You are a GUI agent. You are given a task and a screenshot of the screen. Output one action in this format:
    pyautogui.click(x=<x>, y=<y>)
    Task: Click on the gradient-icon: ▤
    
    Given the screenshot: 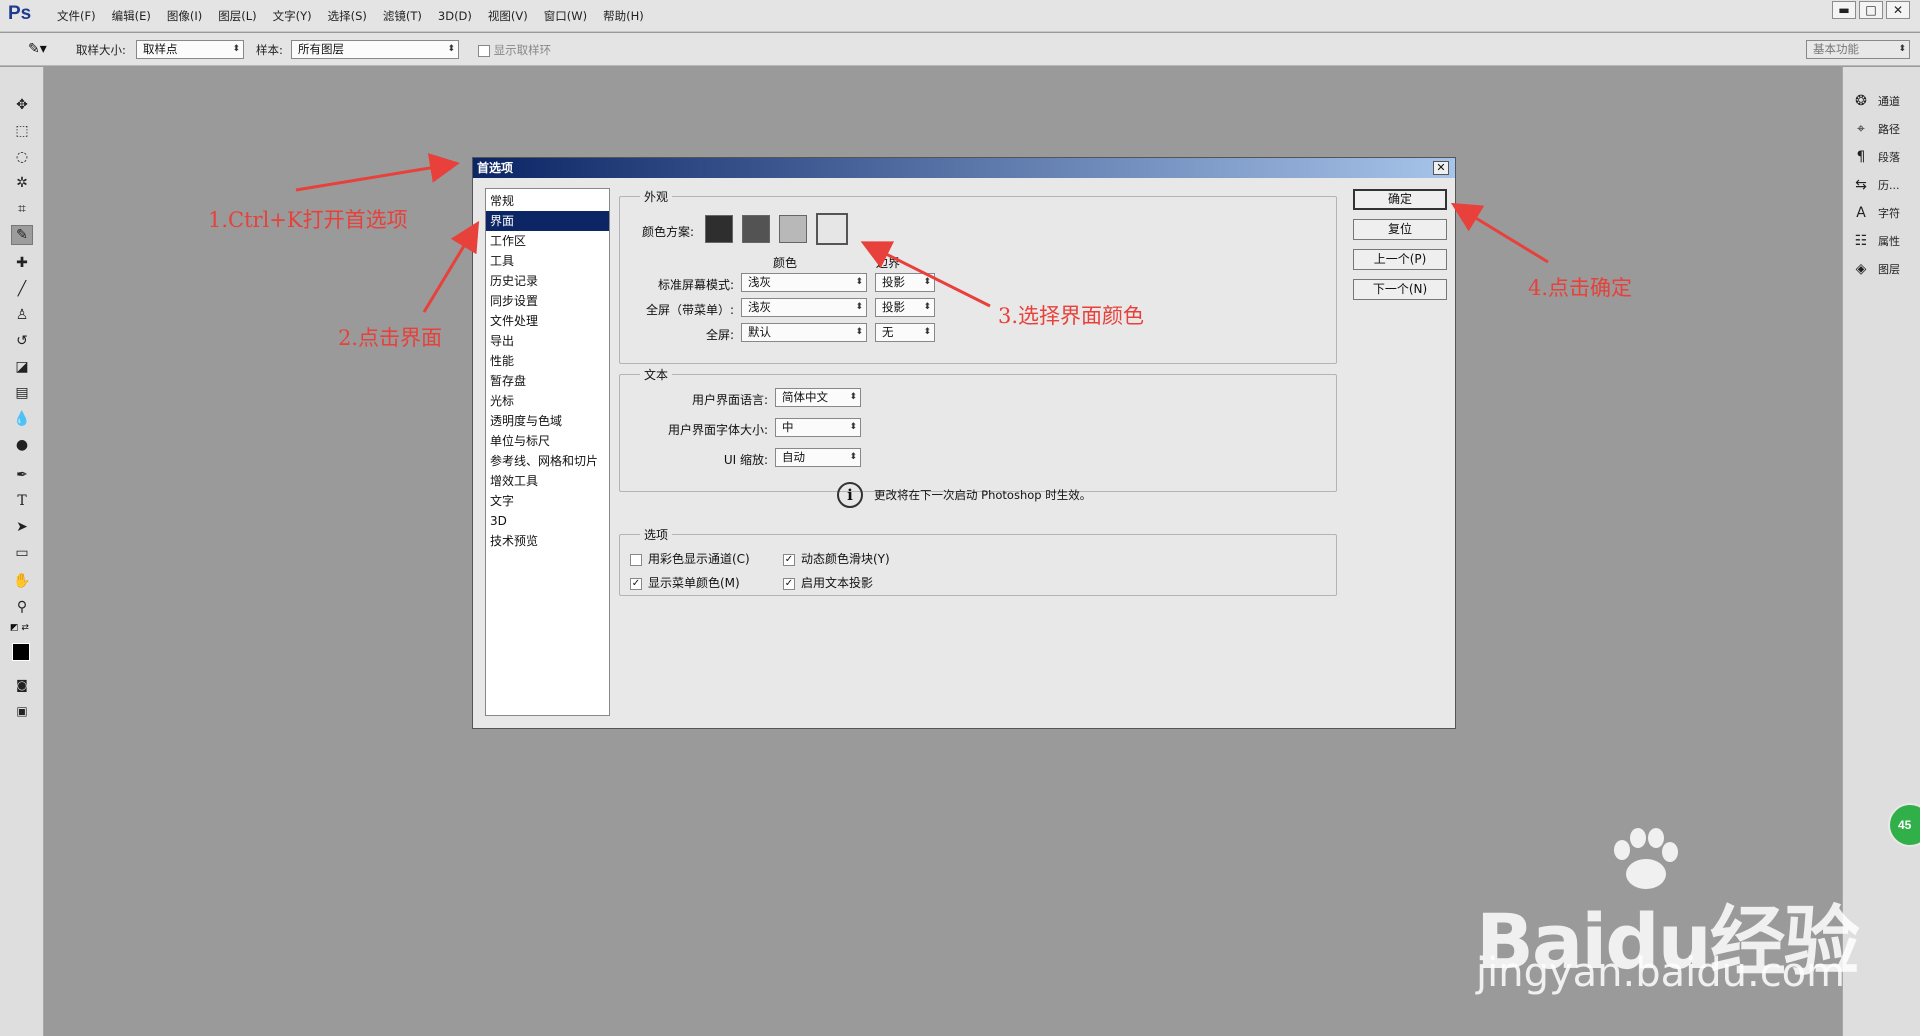 What is the action you would take?
    pyautogui.click(x=22, y=393)
    